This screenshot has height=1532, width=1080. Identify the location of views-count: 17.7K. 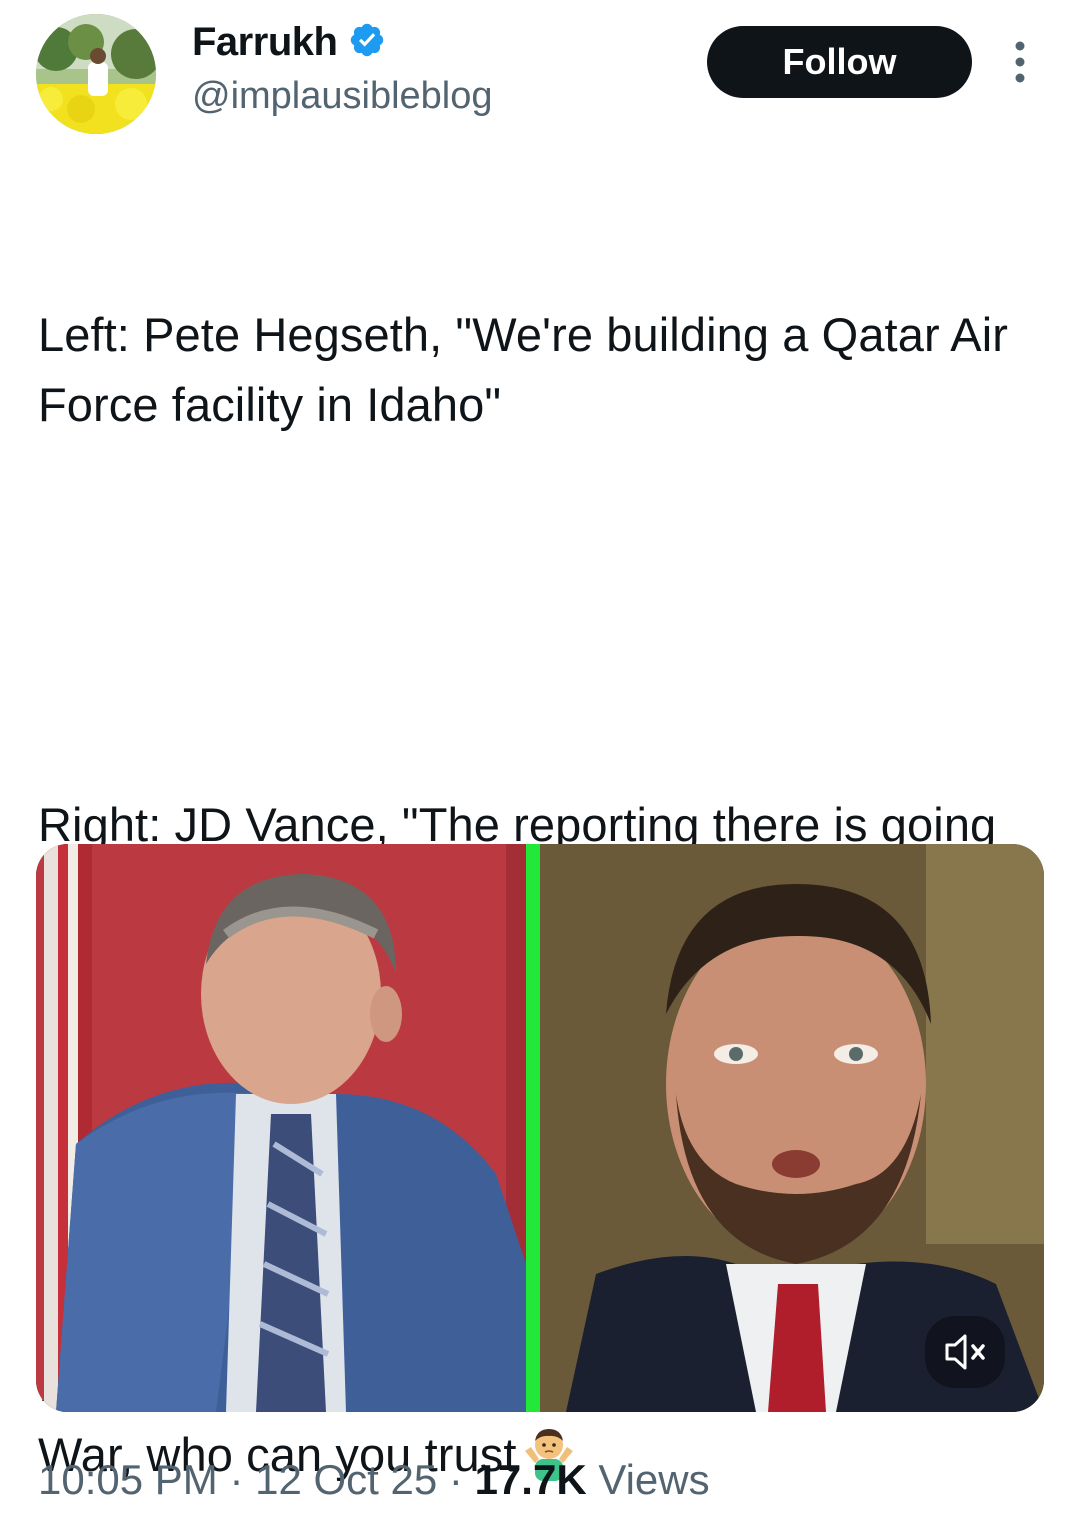
(531, 1479).